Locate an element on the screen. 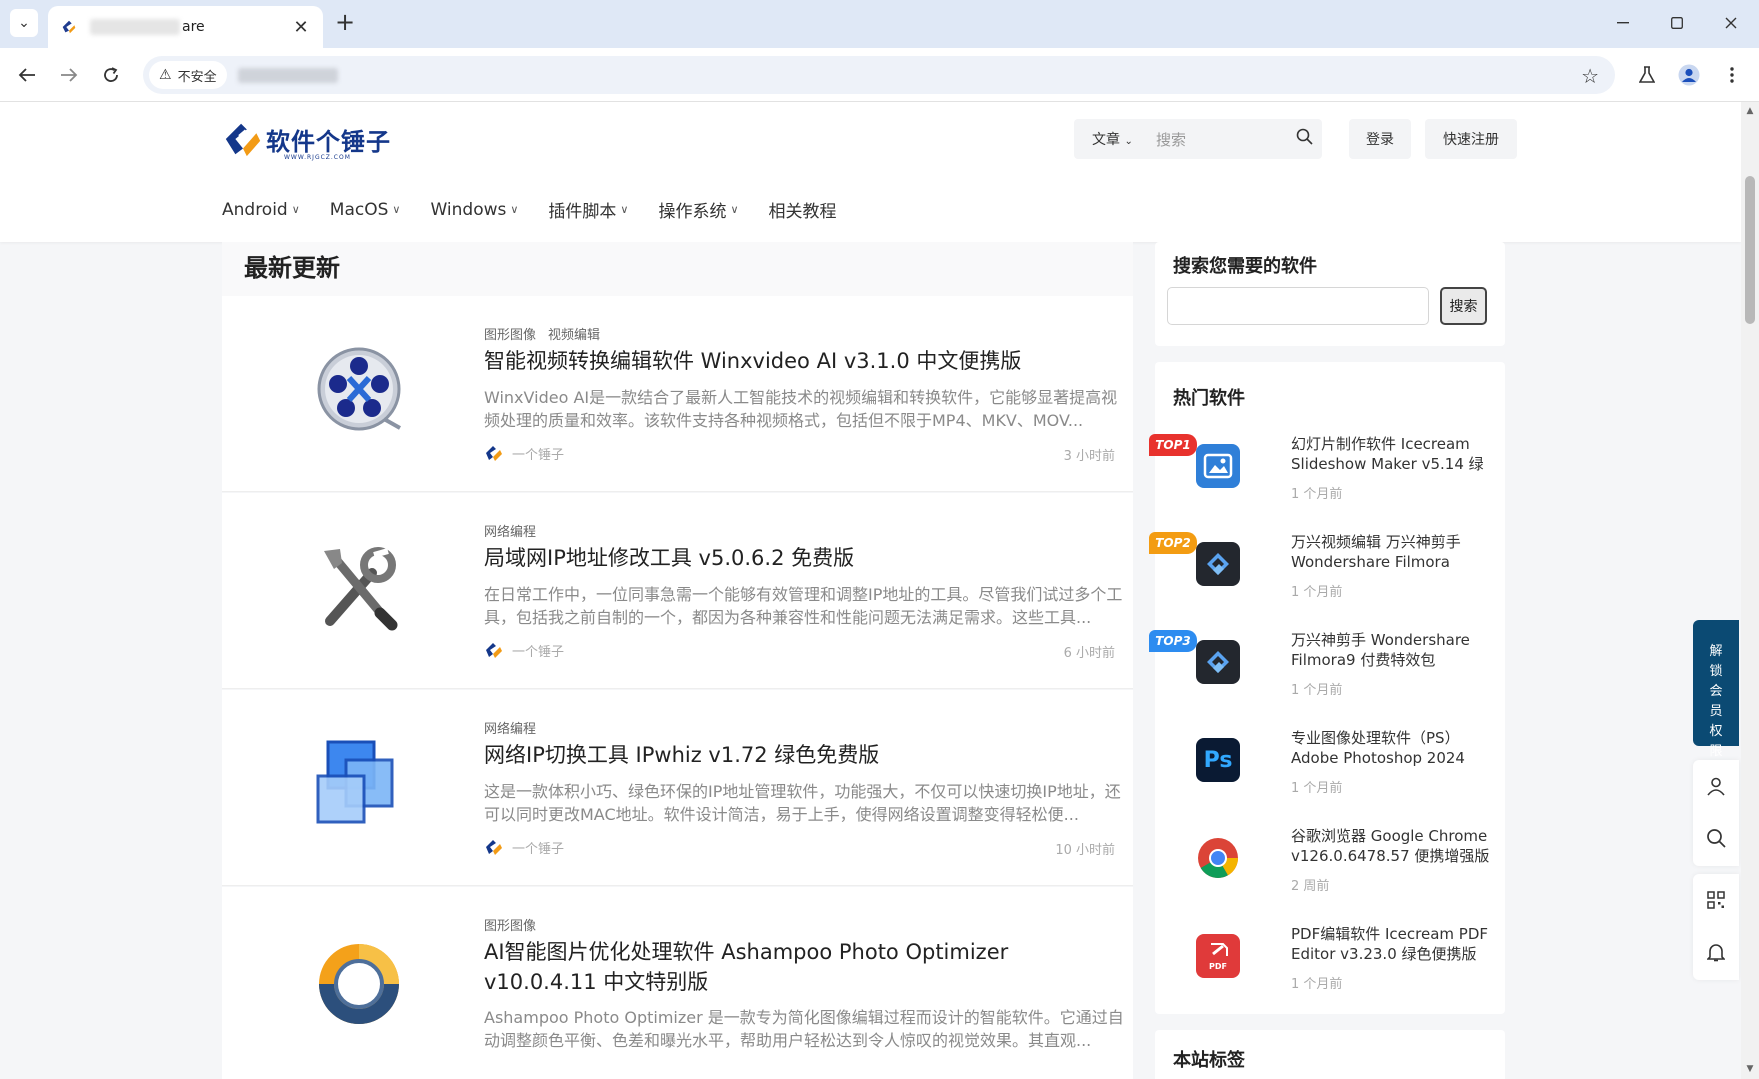 Image resolution: width=1759 pixels, height=1079 pixels. labs-flask-icon is located at coordinates (1647, 75).